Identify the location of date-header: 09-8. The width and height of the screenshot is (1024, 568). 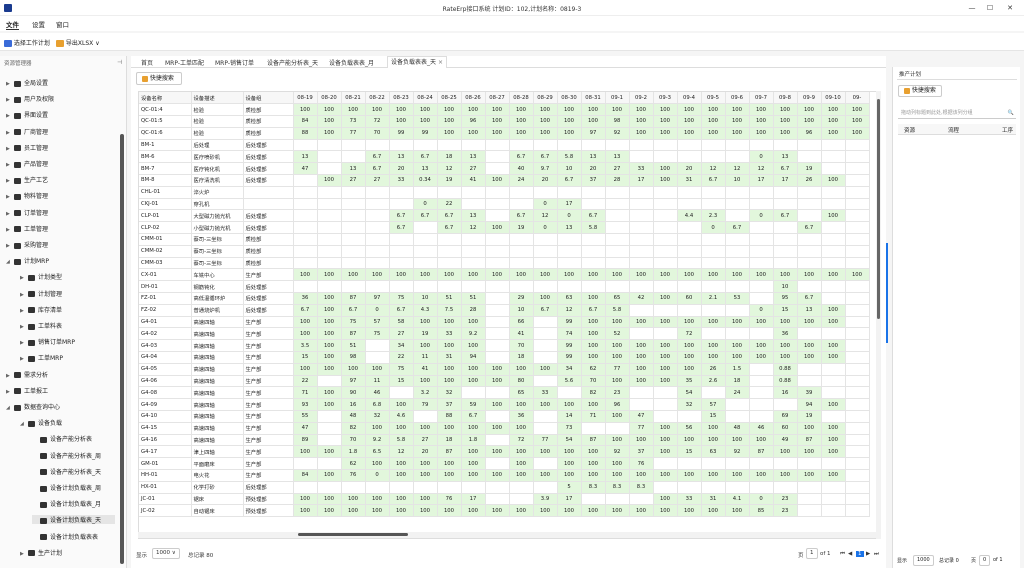
(785, 98).